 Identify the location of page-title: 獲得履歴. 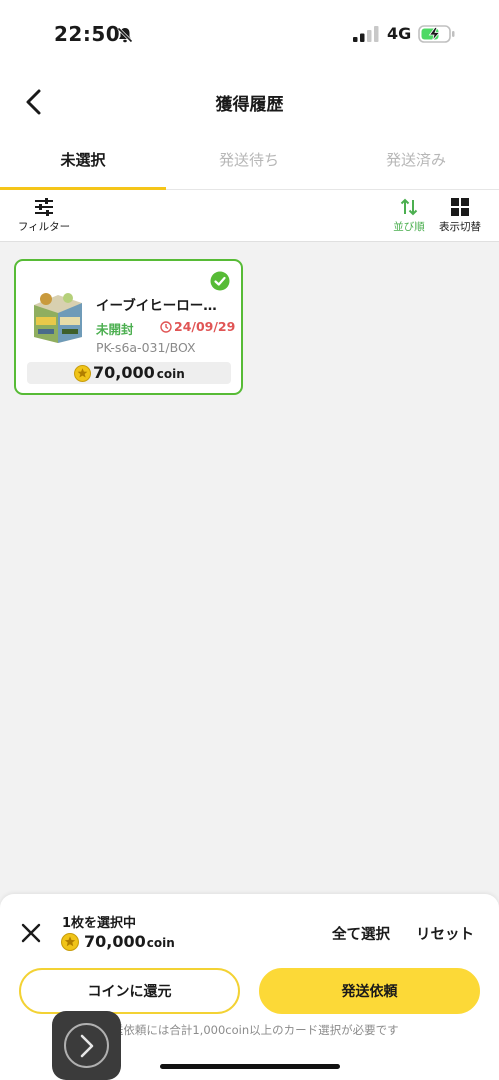
(249, 105).